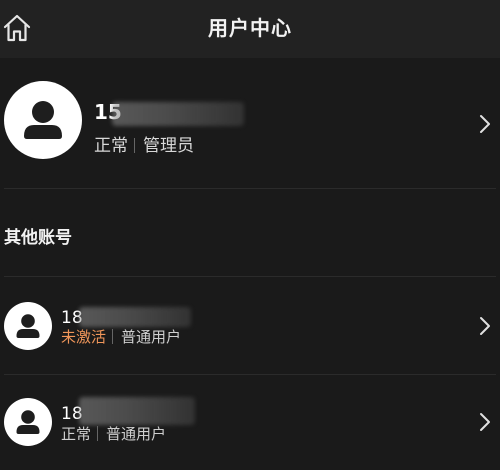 This screenshot has width=500, height=470. Describe the element at coordinates (38, 238) in the screenshot. I see `other-accounts-title: 其他账号` at that location.